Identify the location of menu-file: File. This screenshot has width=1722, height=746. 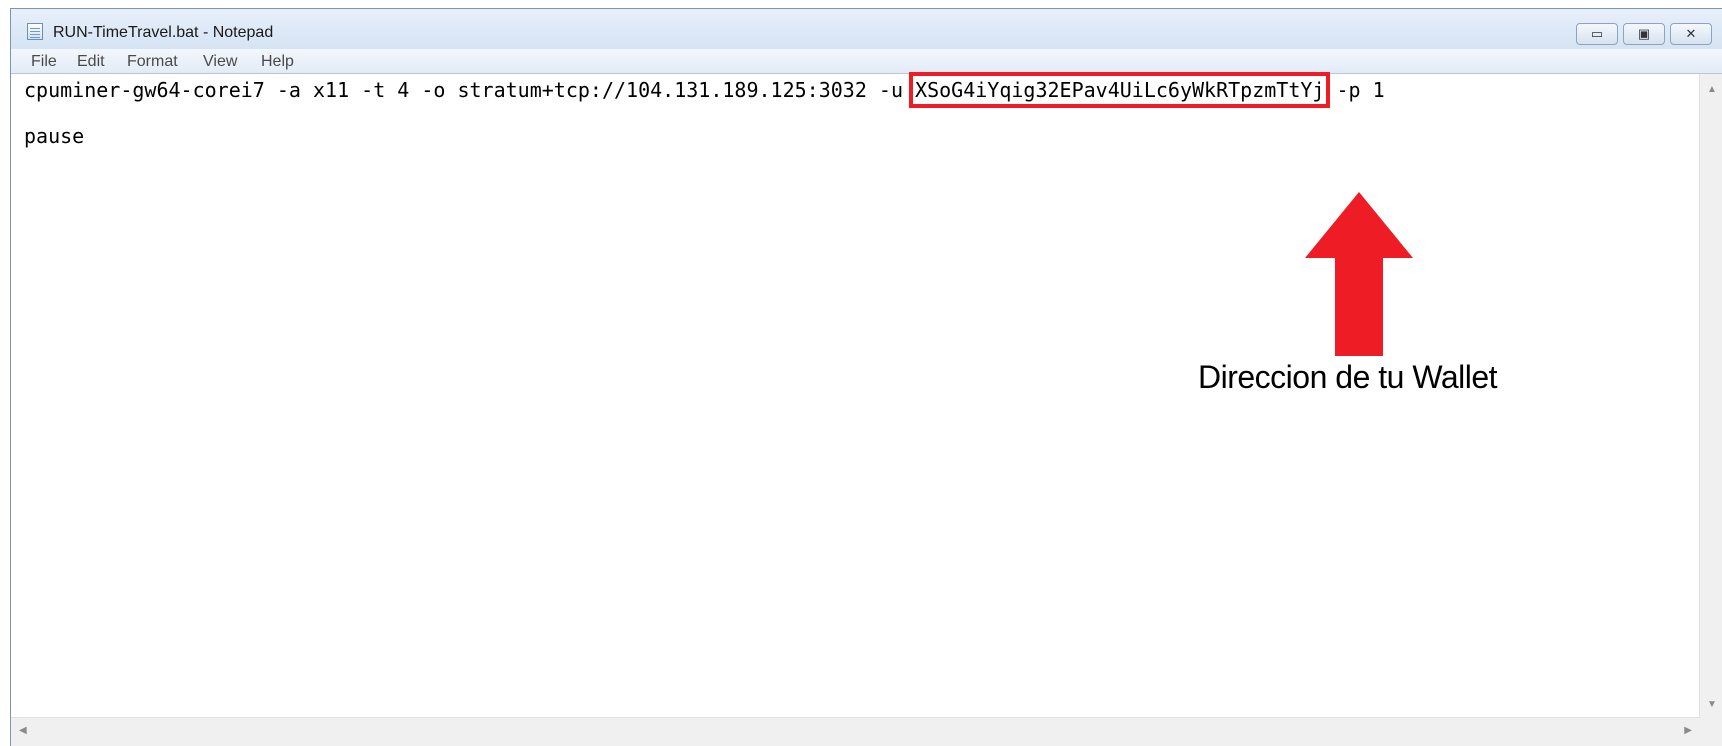
(44, 62).